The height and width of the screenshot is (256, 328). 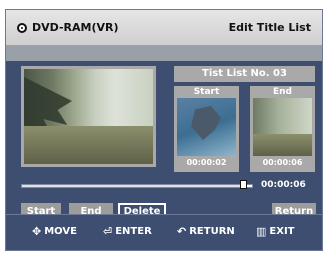 I want to click on footer-bar: ✥ MOVE ⏎ ENTER ↶ RETURN ▥ EXIT, so click(x=164, y=232).